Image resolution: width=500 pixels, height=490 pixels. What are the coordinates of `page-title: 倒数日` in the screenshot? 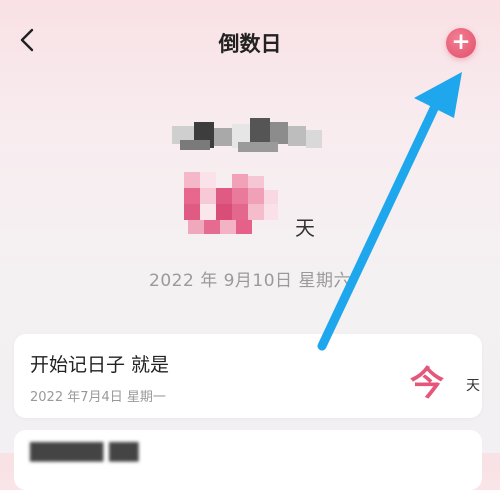 It's located at (250, 44).